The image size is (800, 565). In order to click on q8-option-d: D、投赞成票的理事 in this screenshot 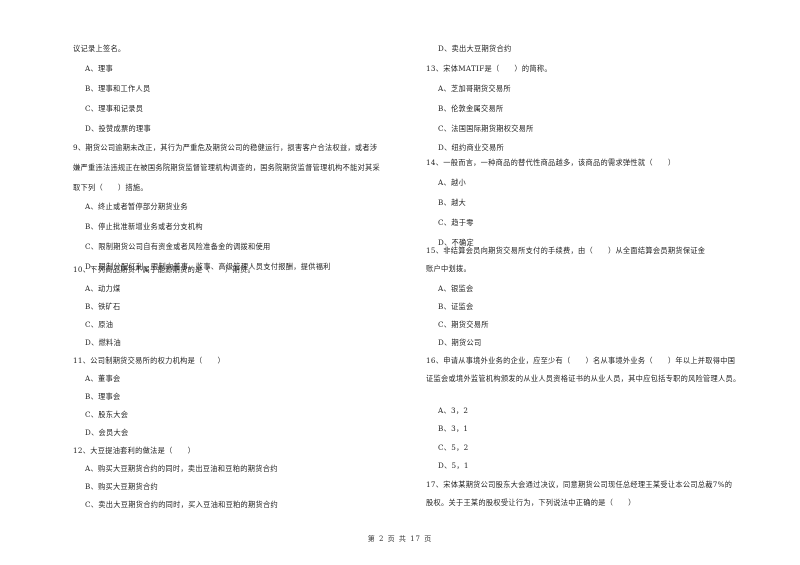, I will do `click(118, 128)`.